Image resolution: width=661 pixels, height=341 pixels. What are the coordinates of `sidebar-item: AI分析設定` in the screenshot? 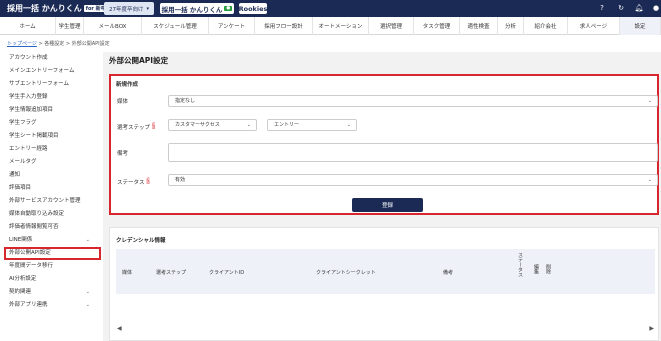 It's located at (51, 279).